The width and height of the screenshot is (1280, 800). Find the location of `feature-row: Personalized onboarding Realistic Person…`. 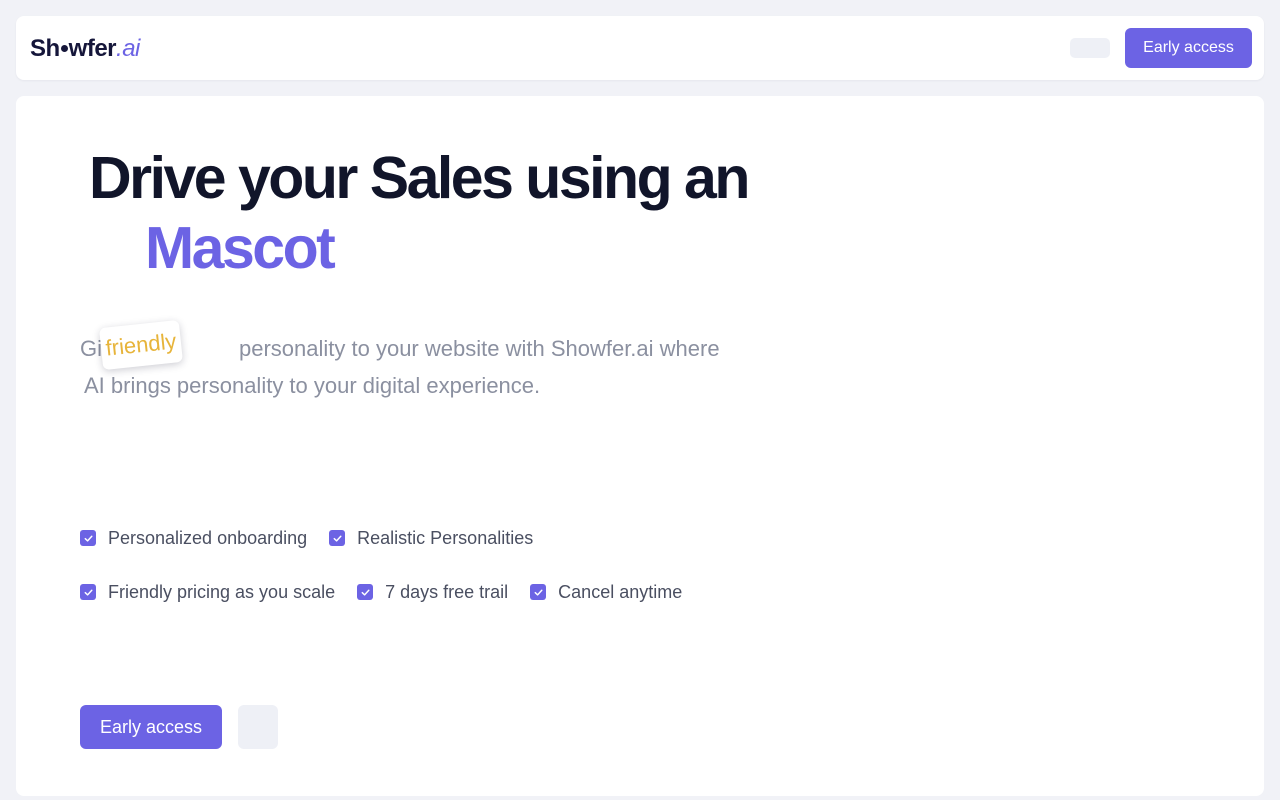

feature-row: Personalized onboarding Realistic Person… is located at coordinates (392, 538).